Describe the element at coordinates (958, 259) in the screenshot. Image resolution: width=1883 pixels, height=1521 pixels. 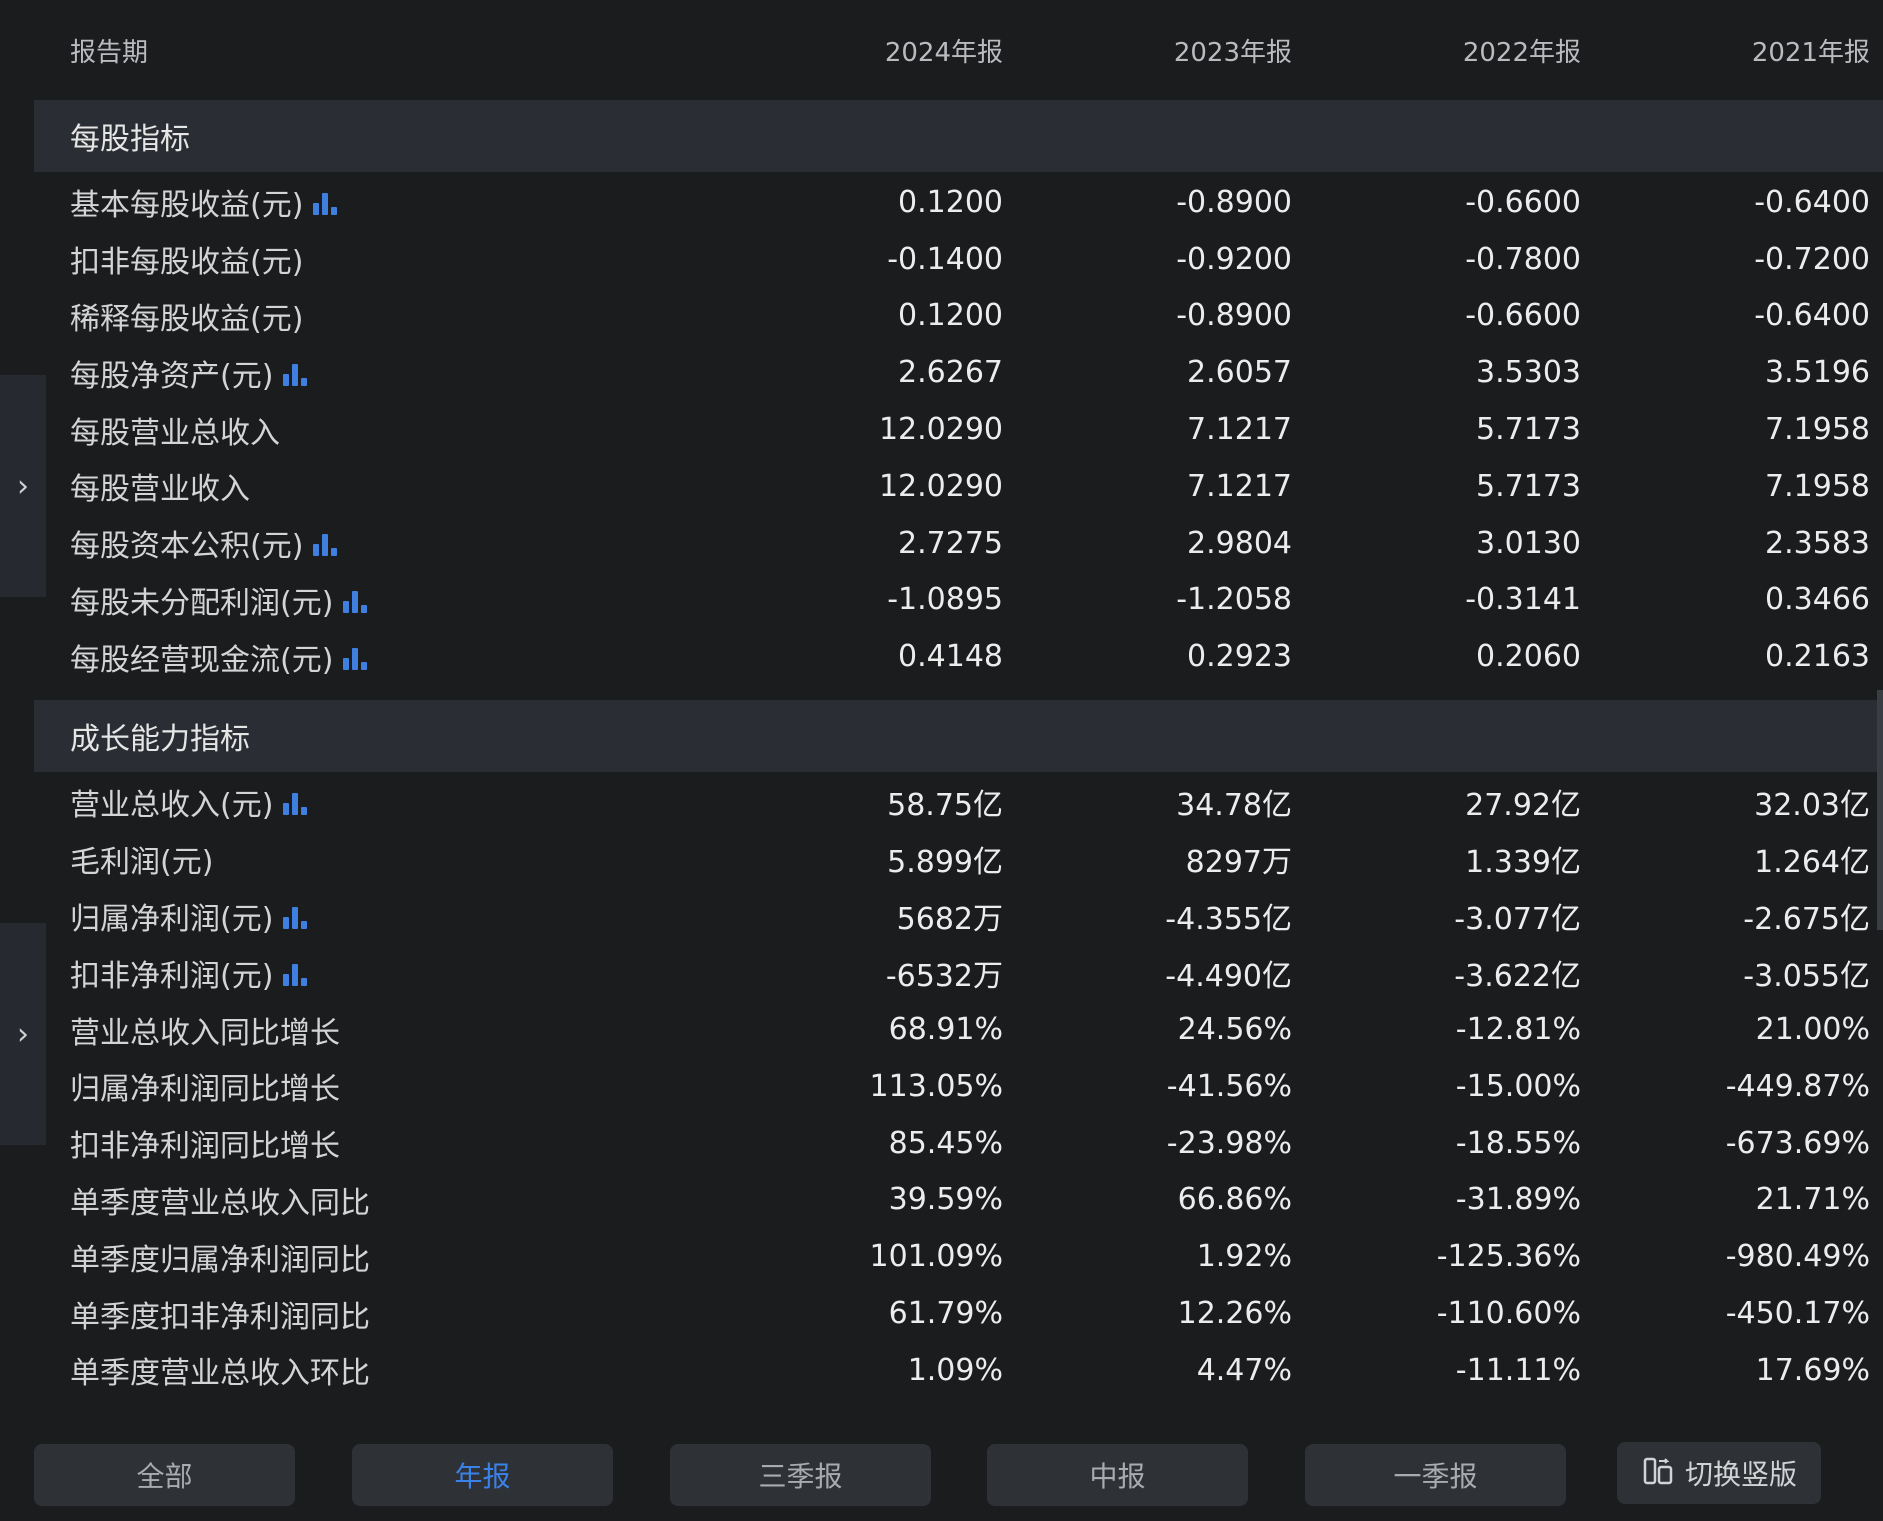
I see `table-row: 扣非每股收益(元) -0.1400 -0.9200 -0.7800 -0.7200` at that location.